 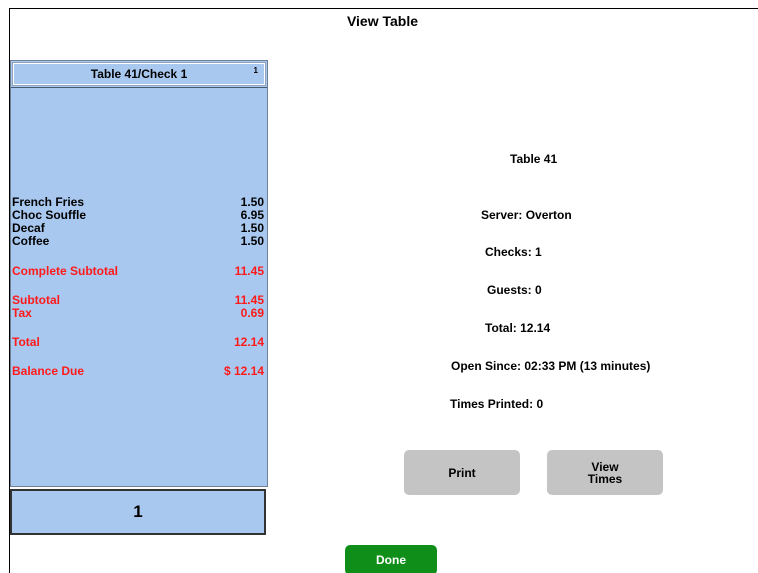 What do you see at coordinates (513, 252) in the screenshot?
I see `checks-label: Checks: 1` at bounding box center [513, 252].